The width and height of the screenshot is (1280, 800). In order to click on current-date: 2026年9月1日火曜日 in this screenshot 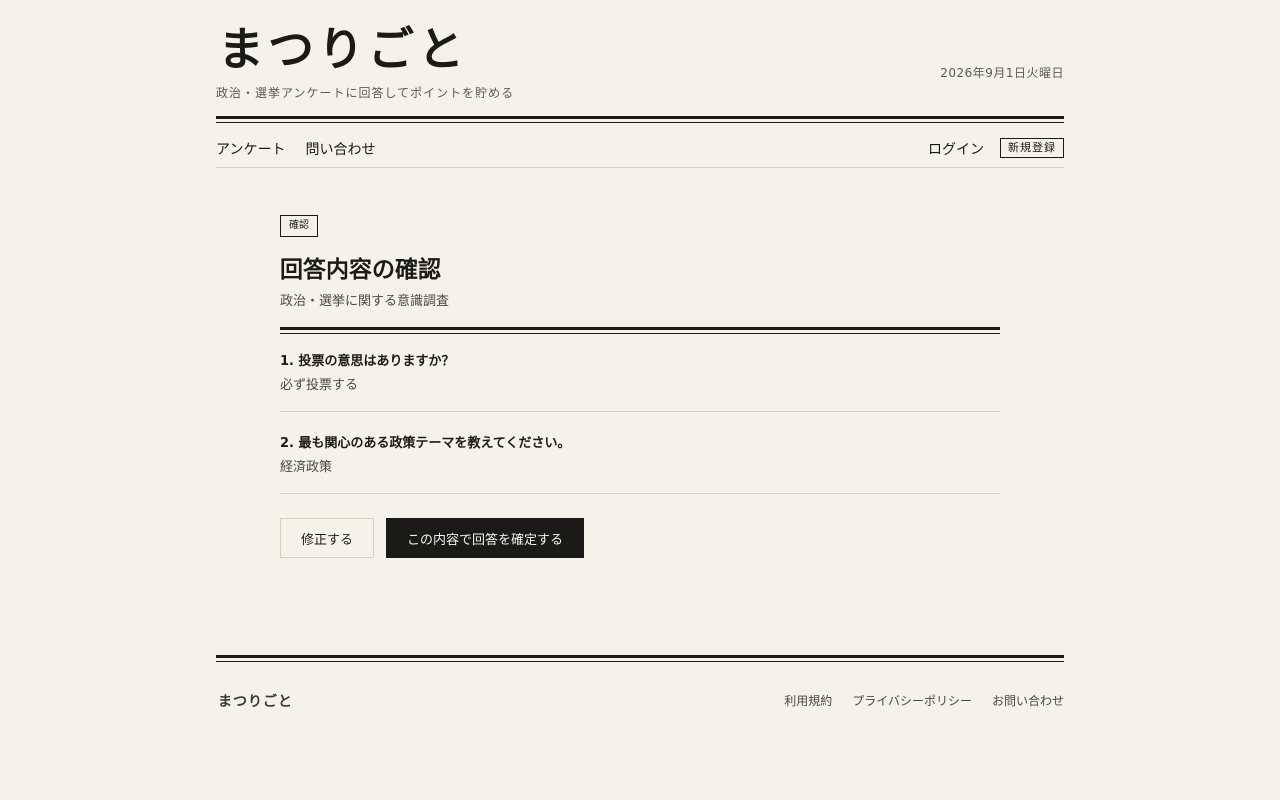, I will do `click(1002, 73)`.